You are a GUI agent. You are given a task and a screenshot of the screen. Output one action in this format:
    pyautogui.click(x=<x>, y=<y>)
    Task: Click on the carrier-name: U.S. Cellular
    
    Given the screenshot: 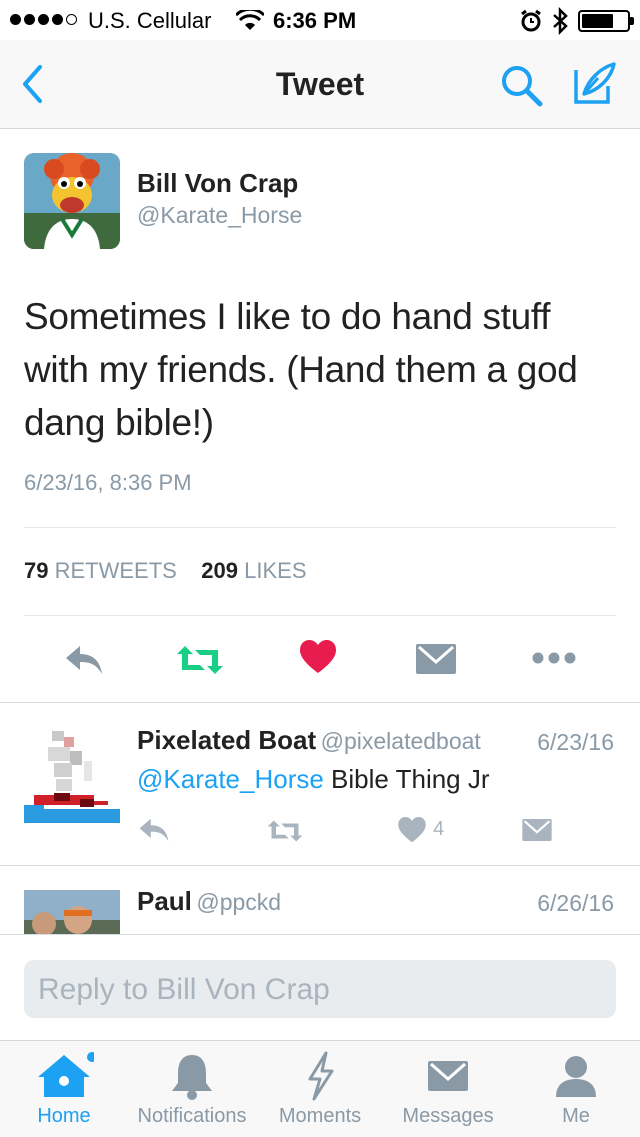 What is the action you would take?
    pyautogui.click(x=150, y=20)
    